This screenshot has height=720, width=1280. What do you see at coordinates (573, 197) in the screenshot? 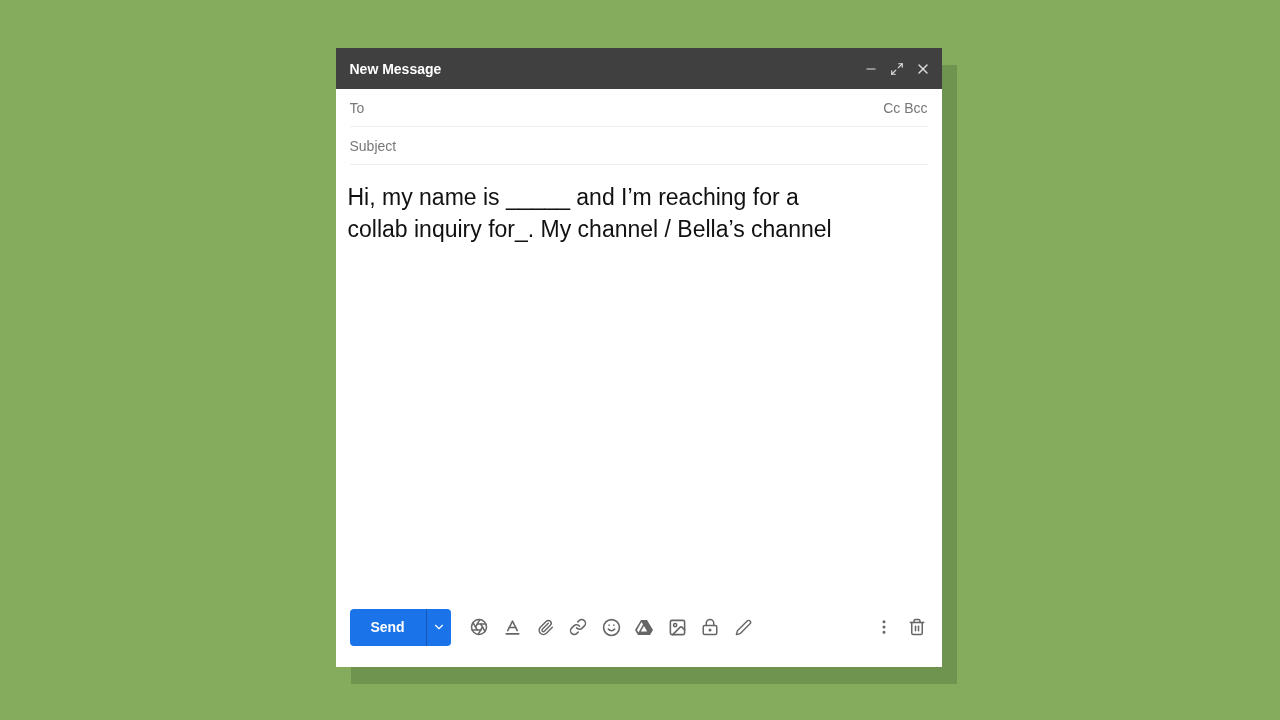
I see `body-text-line: Hi, my name is _____ and I’m reaching for a` at bounding box center [573, 197].